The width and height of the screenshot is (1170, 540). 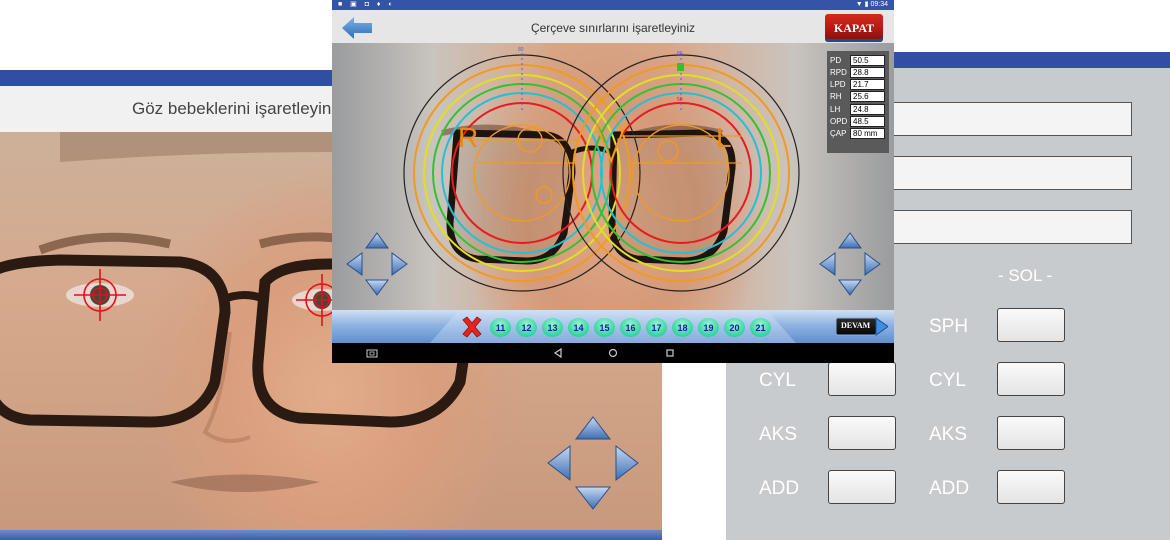 What do you see at coordinates (593, 428) in the screenshot?
I see `move-up-icon` at bounding box center [593, 428].